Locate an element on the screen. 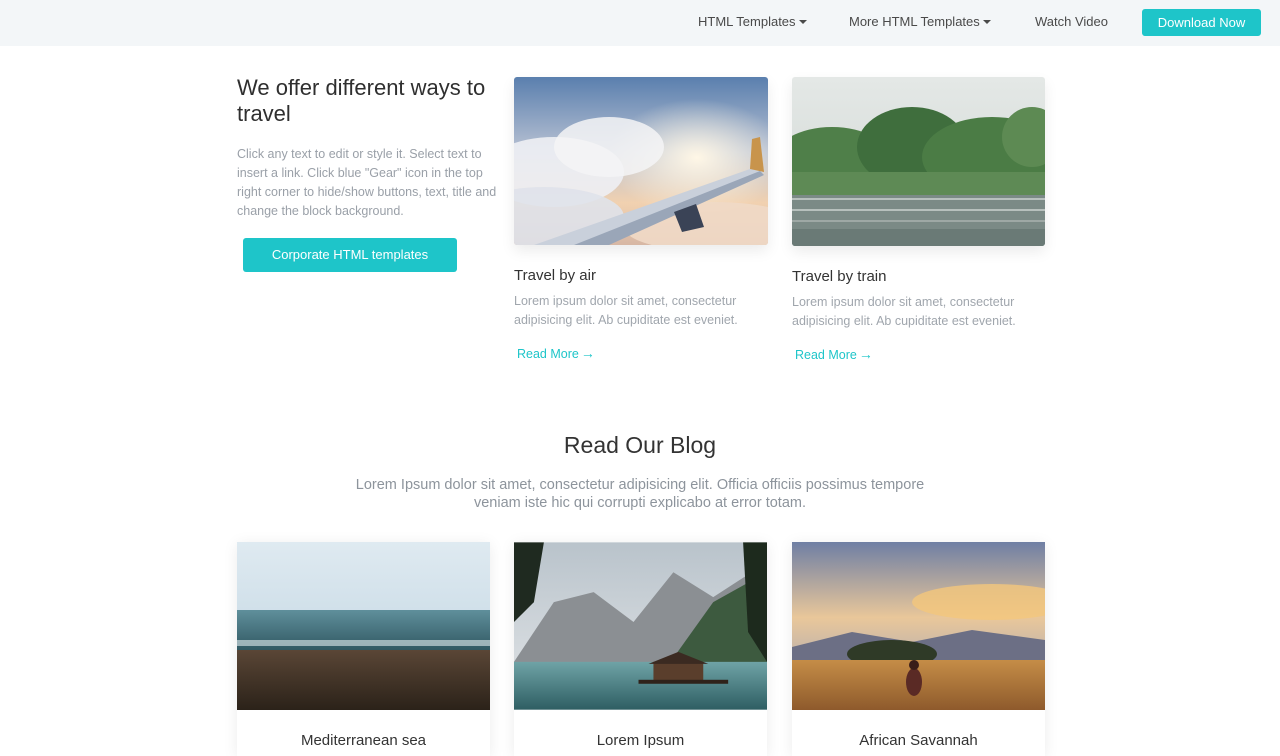 The width and height of the screenshot is (1280, 756). intro-title: We offer different ways to travel is located at coordinates (361, 100).